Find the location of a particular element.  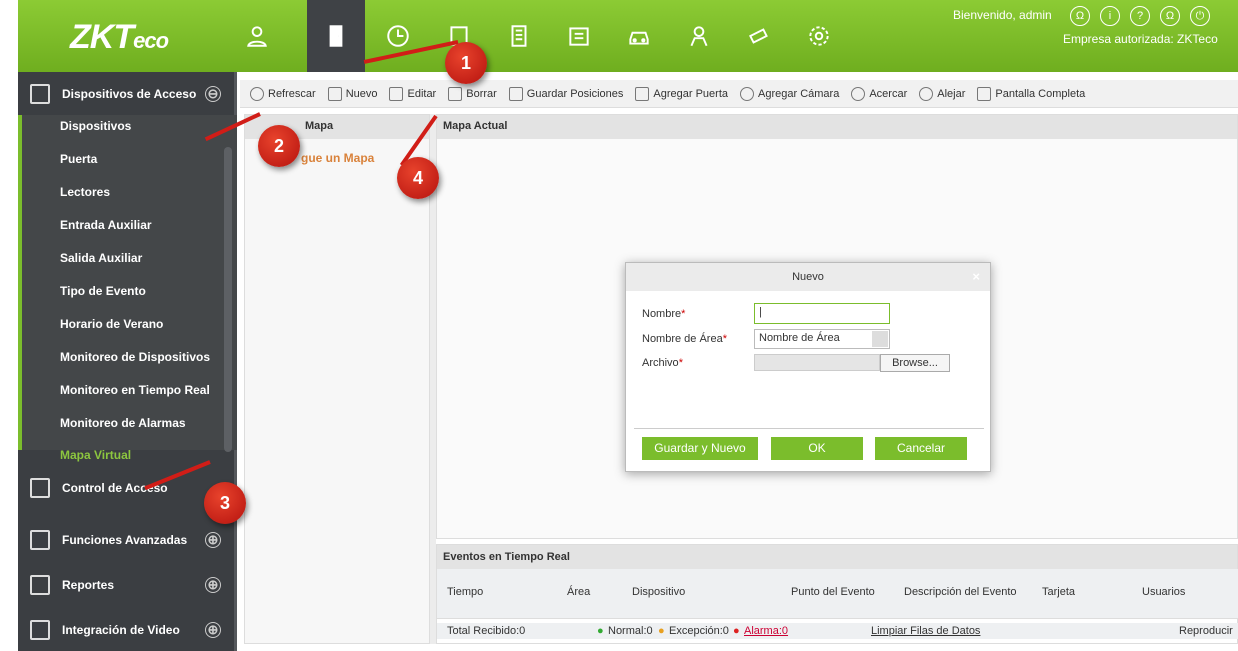

add-camera-icon is located at coordinates (747, 93).